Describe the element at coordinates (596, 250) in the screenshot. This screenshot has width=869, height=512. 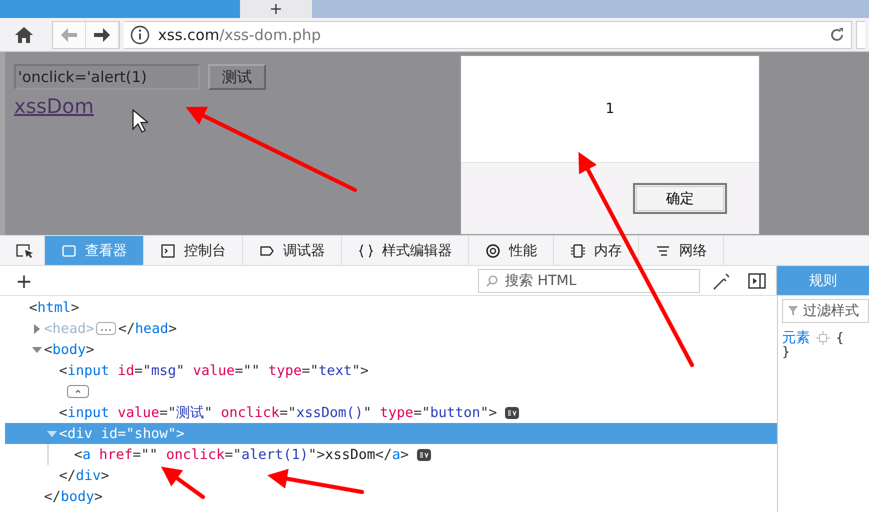
I see `devtools-tab: 内存` at that location.